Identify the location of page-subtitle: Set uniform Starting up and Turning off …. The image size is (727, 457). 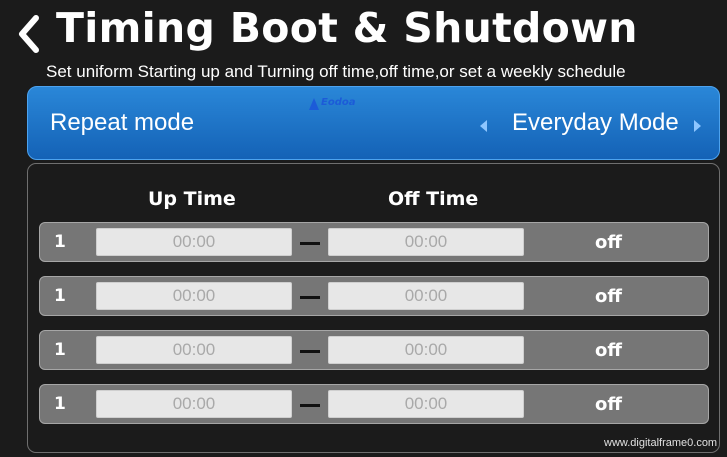
(336, 71).